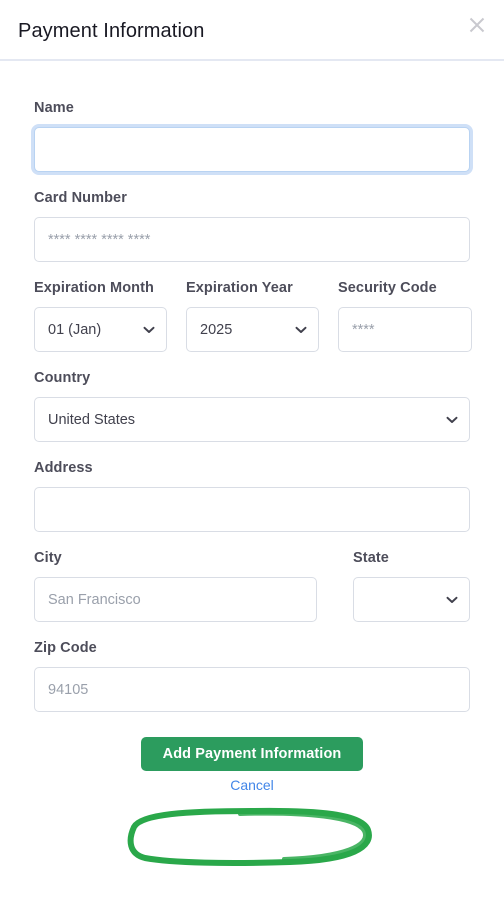 This screenshot has height=900, width=504. I want to click on expiration-year-select: 2025, so click(252, 329).